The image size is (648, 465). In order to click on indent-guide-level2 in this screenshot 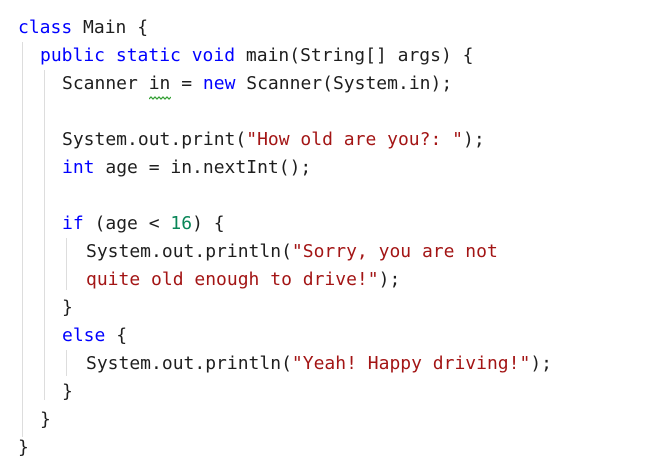, I will do `click(44, 235)`.